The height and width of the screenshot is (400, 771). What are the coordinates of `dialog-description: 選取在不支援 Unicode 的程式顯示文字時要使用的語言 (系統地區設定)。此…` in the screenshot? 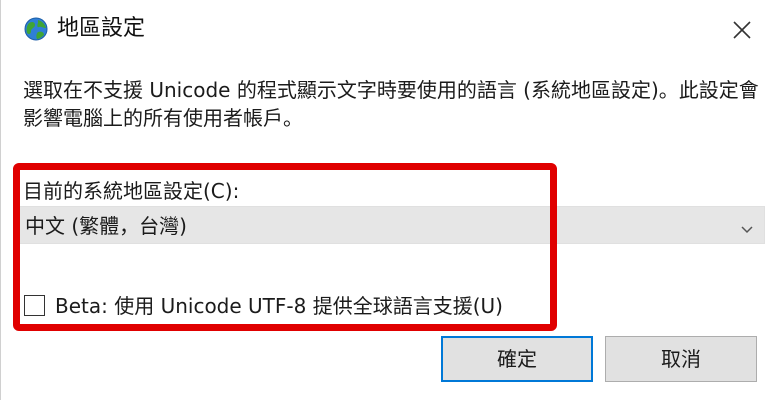 It's located at (391, 104).